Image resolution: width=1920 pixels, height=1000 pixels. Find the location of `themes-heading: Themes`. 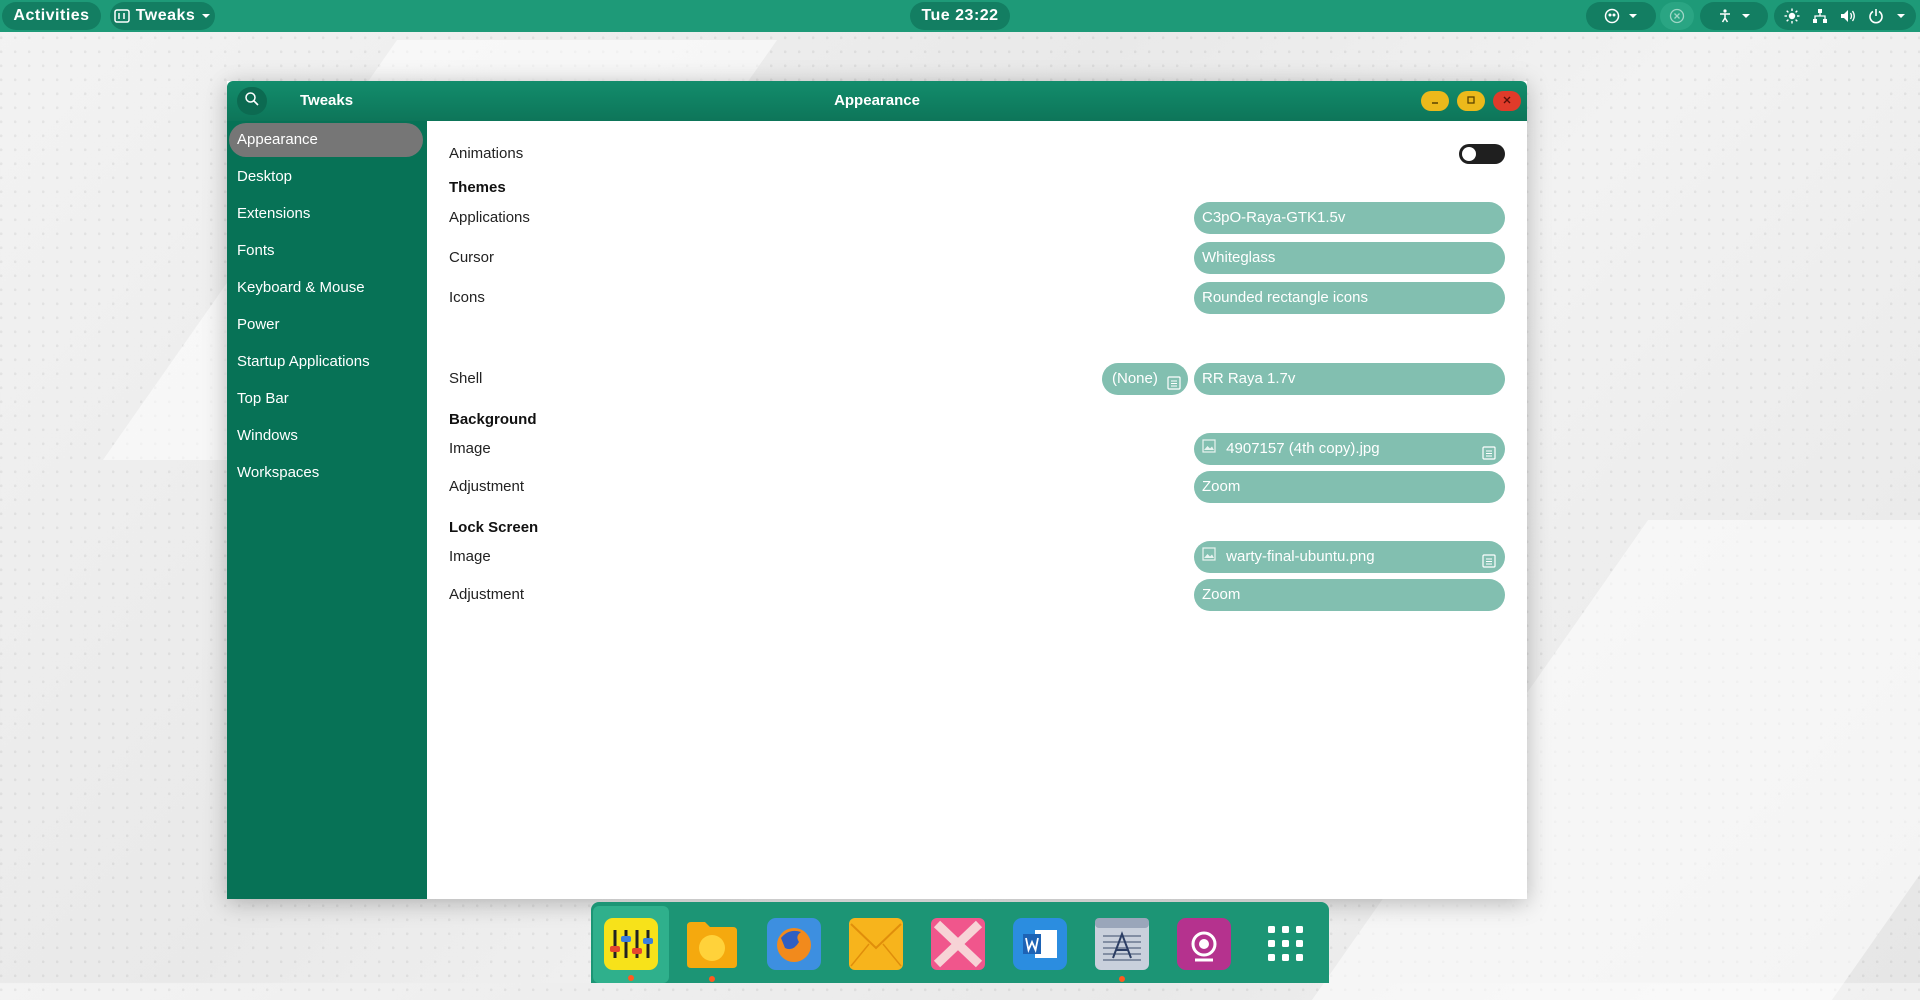

themes-heading: Themes is located at coordinates (477, 187).